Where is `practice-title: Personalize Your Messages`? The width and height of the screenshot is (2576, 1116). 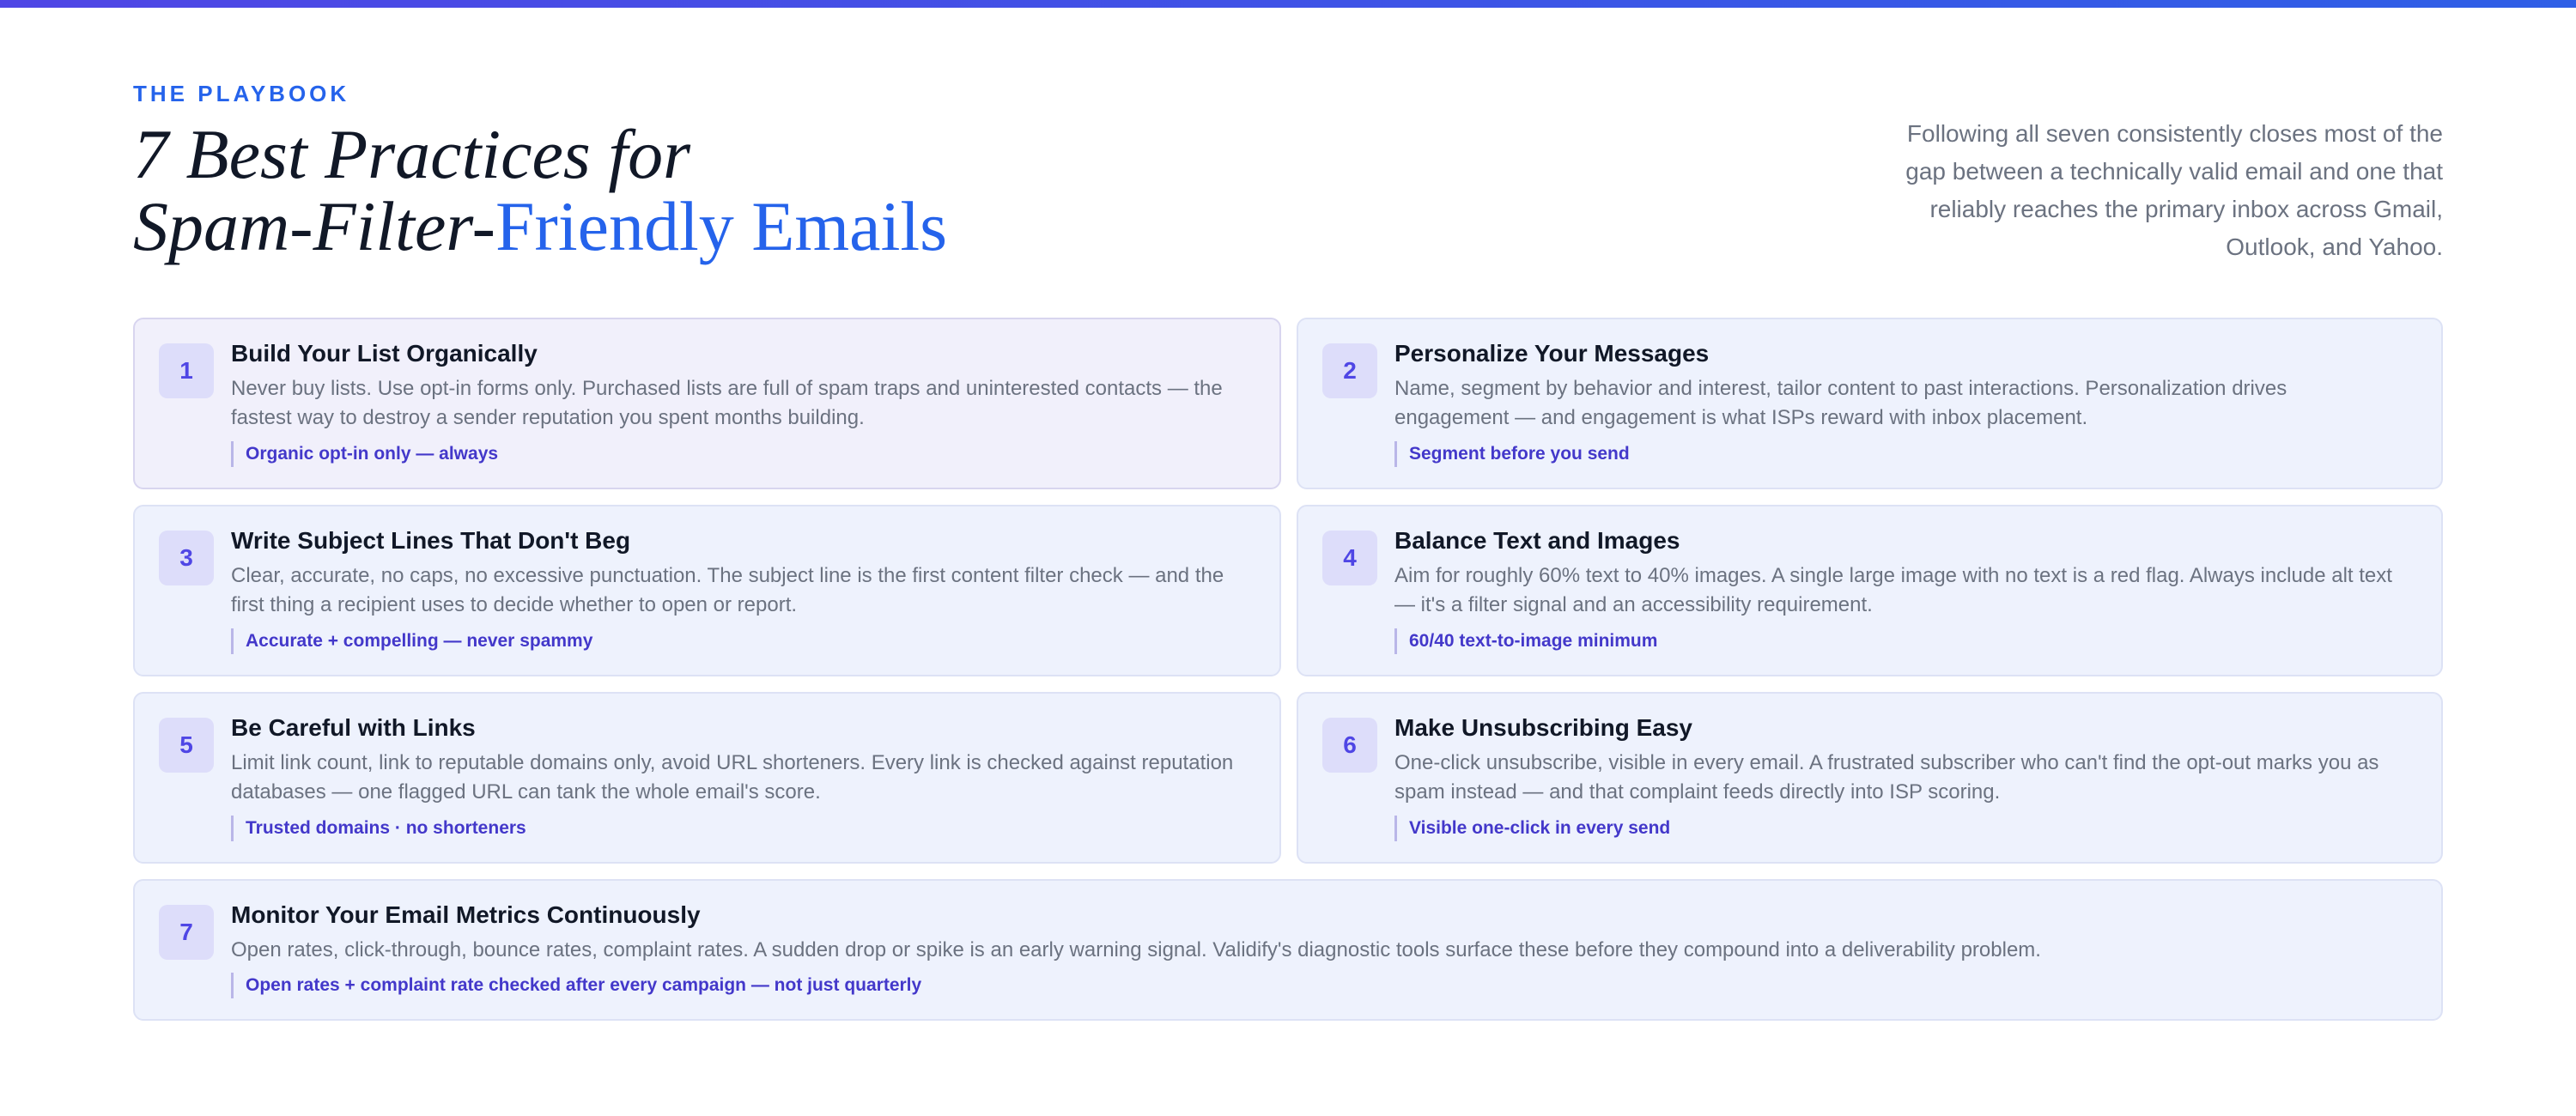 practice-title: Personalize Your Messages is located at coordinates (1552, 353).